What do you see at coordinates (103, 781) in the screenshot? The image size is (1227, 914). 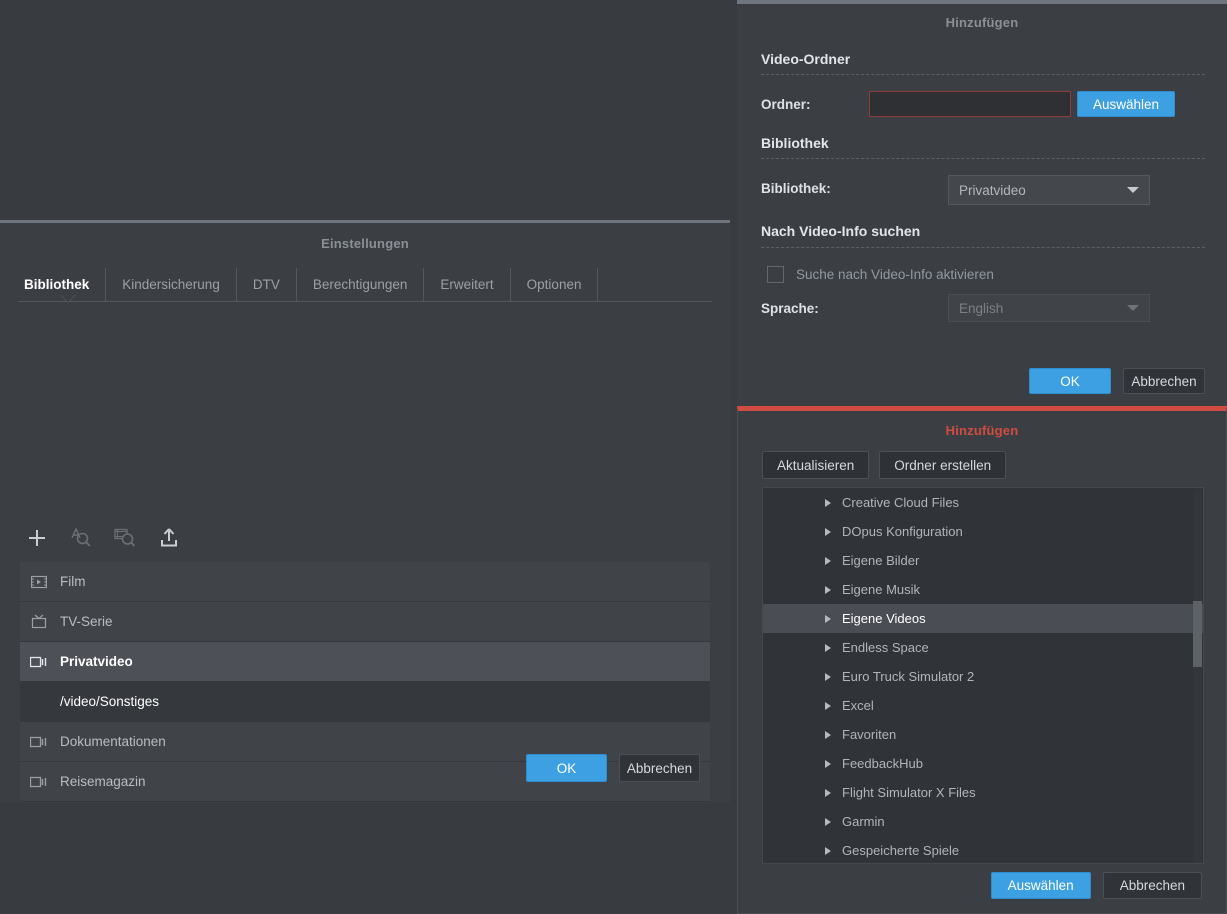 I see `library-row-label: Reisemagazin` at bounding box center [103, 781].